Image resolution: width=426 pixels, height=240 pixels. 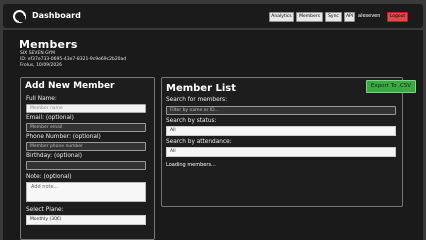 What do you see at coordinates (333, 17) in the screenshot?
I see `nav-button-sync: Sync` at bounding box center [333, 17].